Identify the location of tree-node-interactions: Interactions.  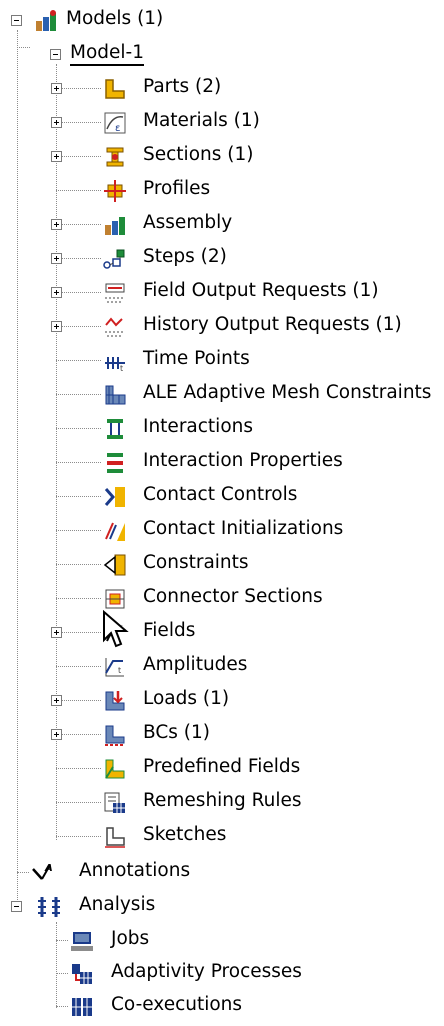
(222, 428).